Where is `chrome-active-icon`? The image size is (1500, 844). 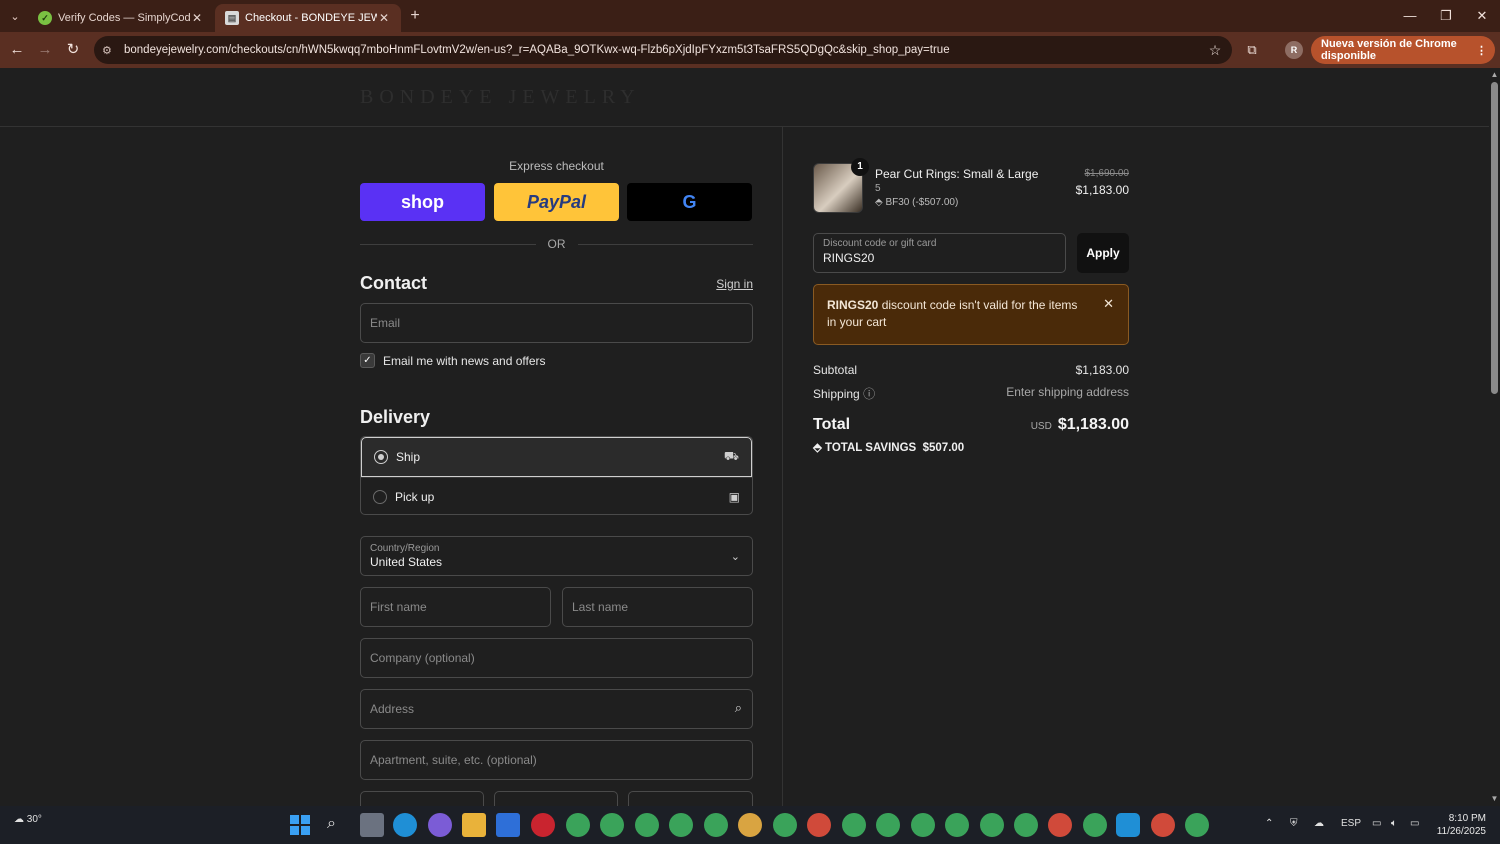 chrome-active-icon is located at coordinates (750, 825).